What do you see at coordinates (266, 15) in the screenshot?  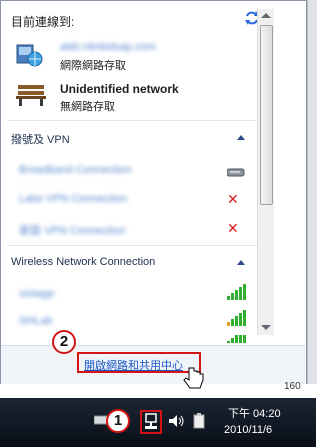 I see `scroll-up-arrow-icon` at bounding box center [266, 15].